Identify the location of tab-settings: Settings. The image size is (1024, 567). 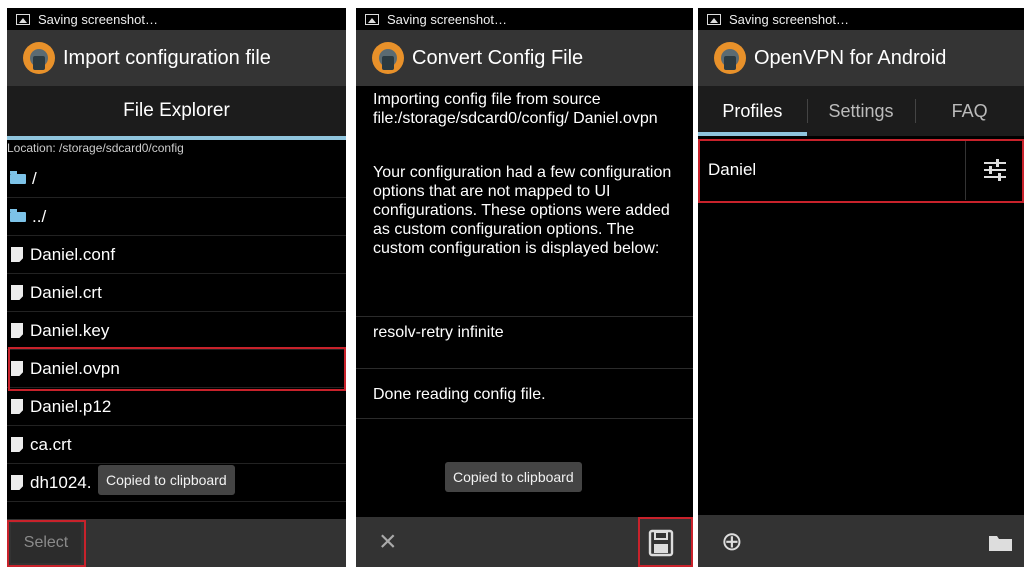
(861, 111).